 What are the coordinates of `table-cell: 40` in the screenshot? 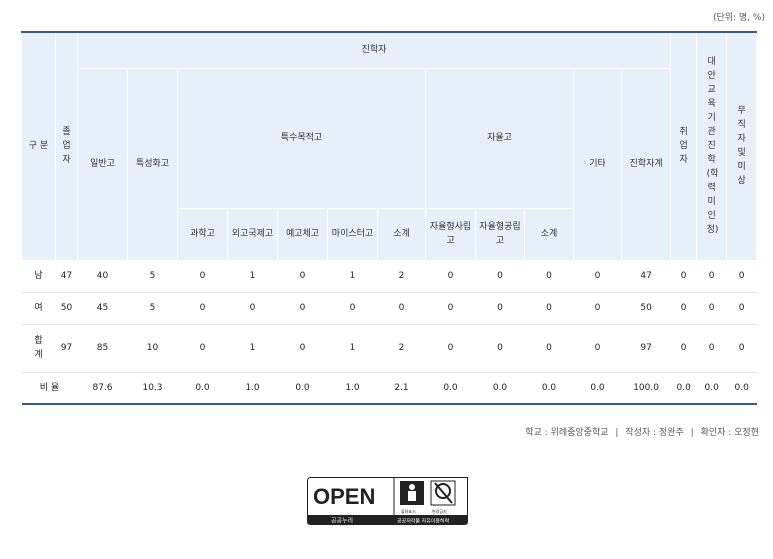 It's located at (102, 276).